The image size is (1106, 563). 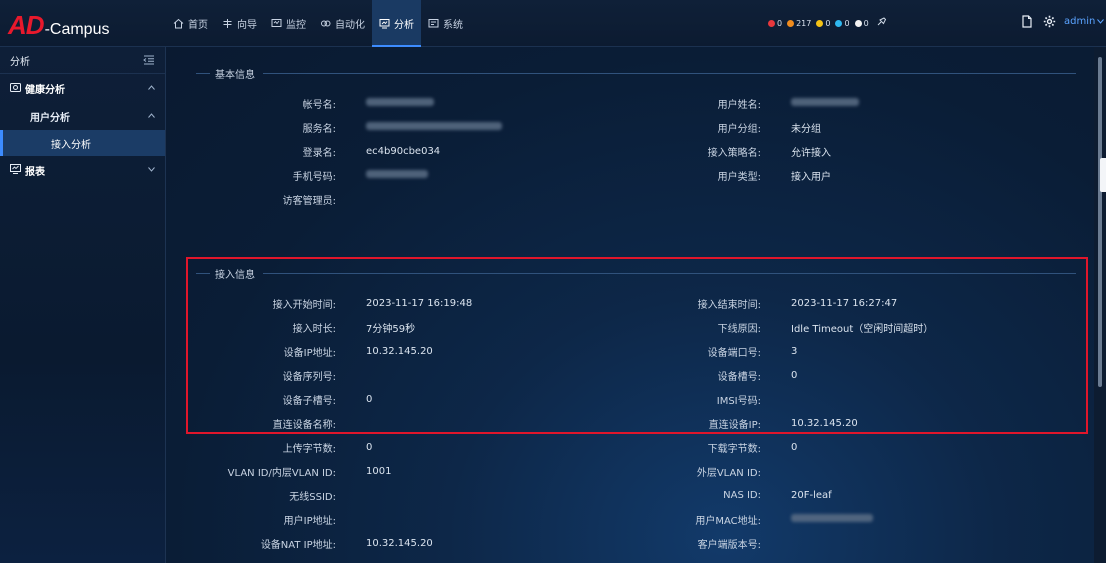 I want to click on collapse-sidebar-icon, so click(x=149, y=60).